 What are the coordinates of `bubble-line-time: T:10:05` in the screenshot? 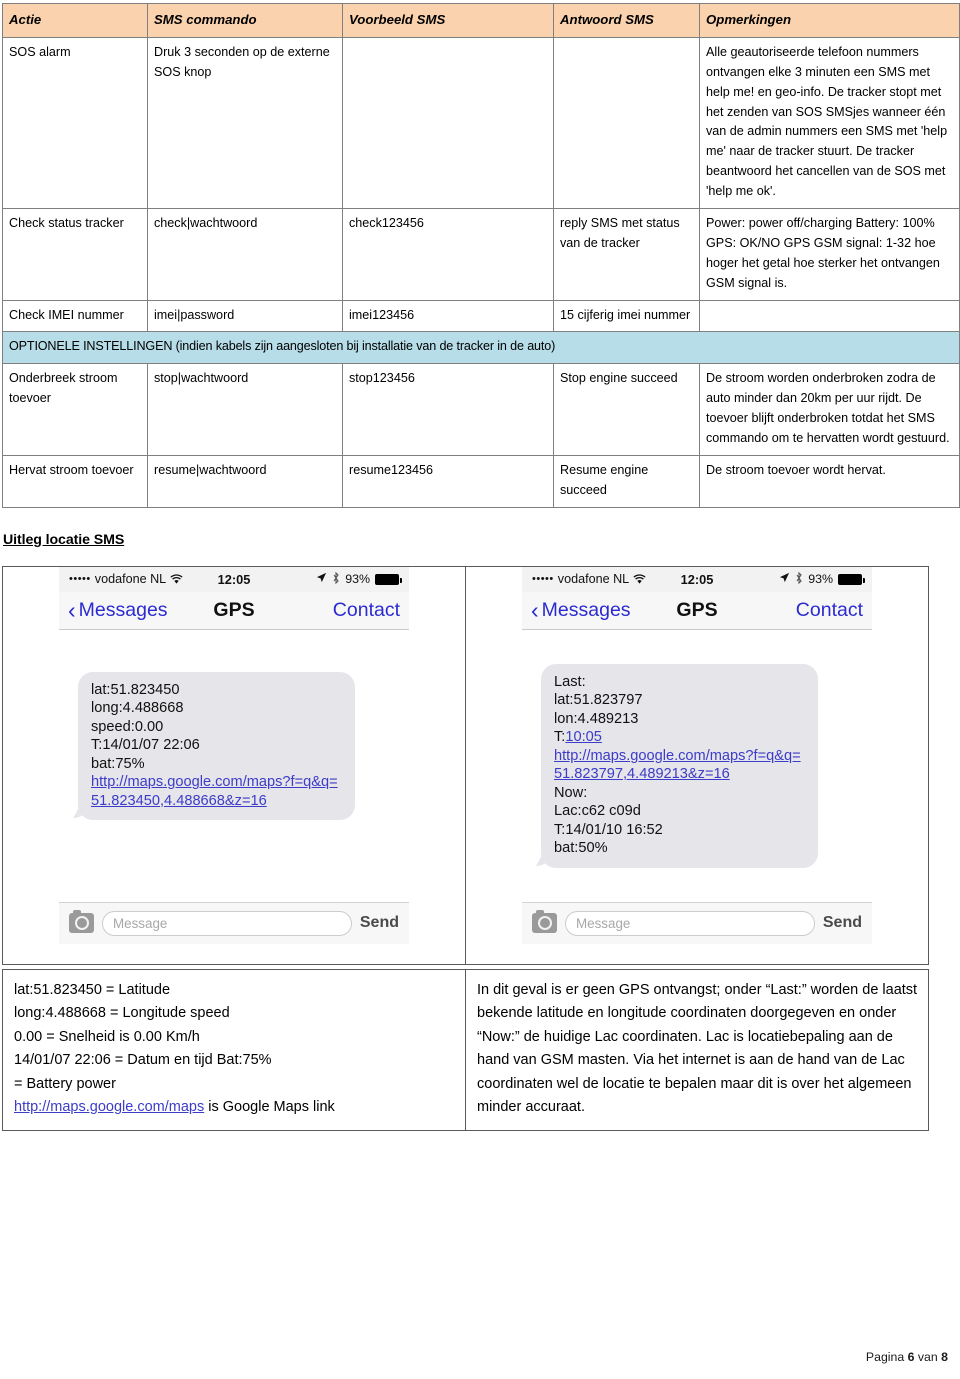 It's located at (679, 737).